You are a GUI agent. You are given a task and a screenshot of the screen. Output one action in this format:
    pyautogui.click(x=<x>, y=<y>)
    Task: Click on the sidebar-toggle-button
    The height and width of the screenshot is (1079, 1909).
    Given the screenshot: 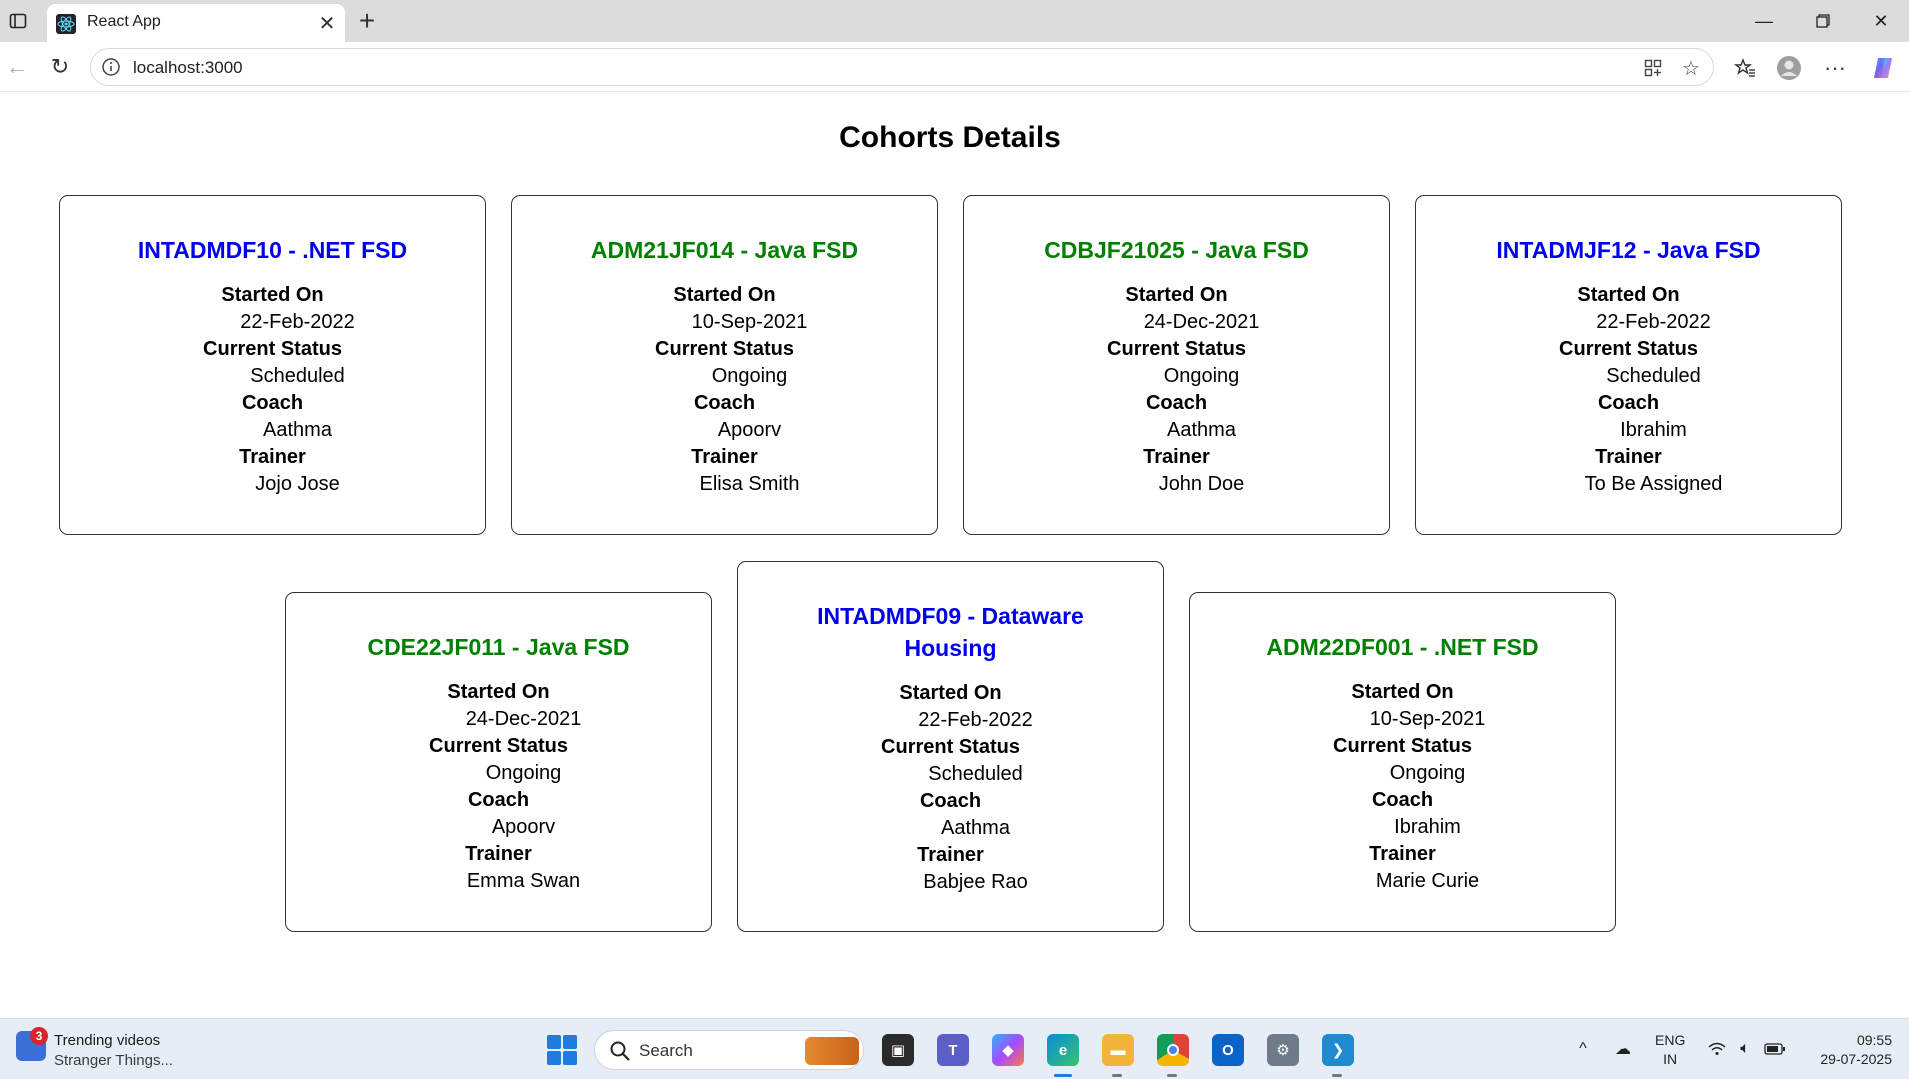 What is the action you would take?
    pyautogui.click(x=18, y=21)
    